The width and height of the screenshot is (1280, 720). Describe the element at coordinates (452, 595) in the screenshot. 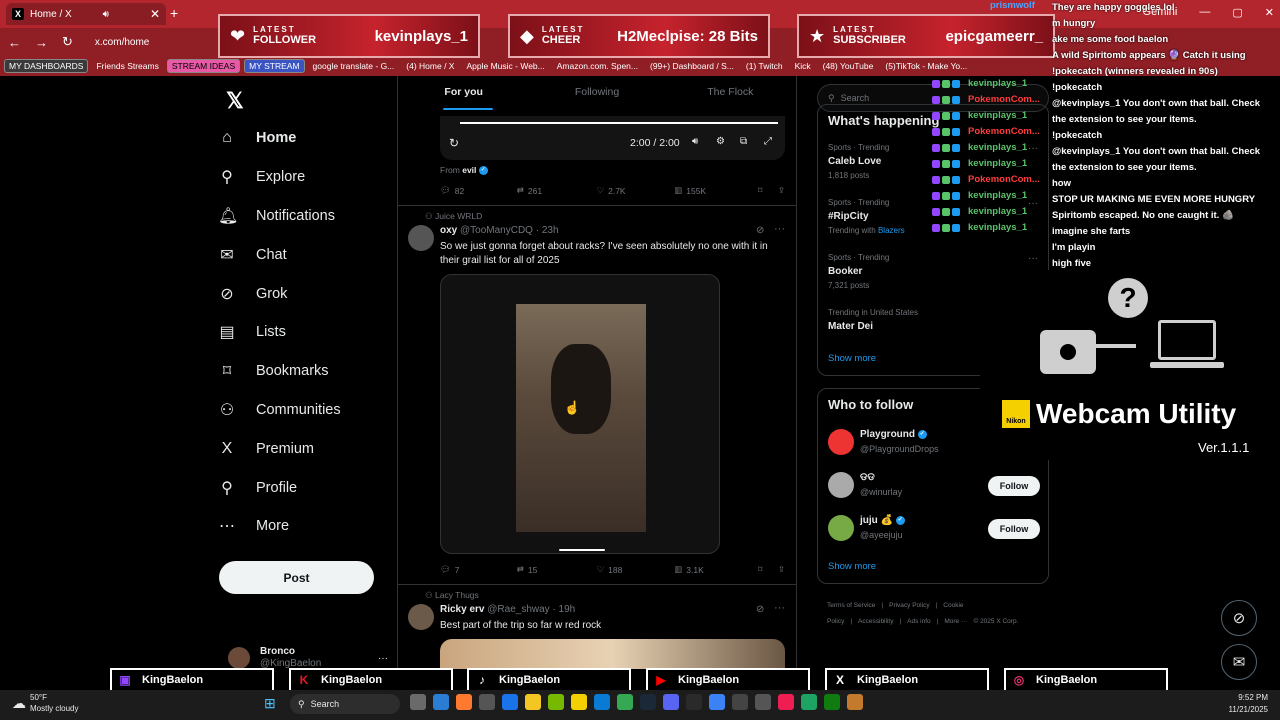

I see `community-context: ⚇ Lacy Thugs` at that location.